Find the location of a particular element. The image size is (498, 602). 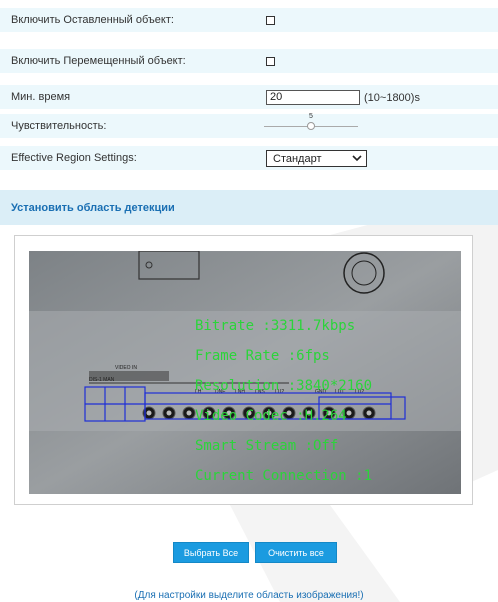

sensitivity-slider: 5 is located at coordinates (311, 126).